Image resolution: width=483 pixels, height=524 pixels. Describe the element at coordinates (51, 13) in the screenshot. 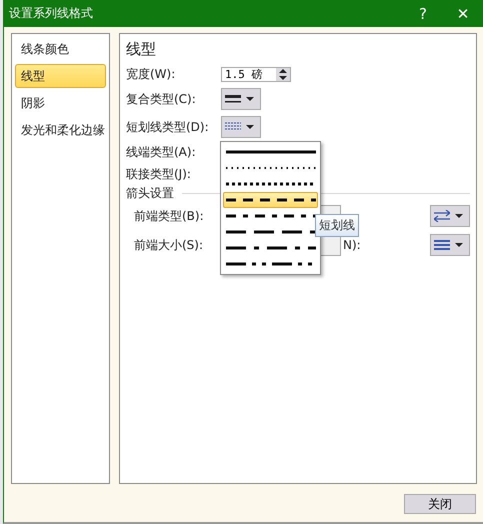

I see `window-title: 设置系列线格式` at that location.